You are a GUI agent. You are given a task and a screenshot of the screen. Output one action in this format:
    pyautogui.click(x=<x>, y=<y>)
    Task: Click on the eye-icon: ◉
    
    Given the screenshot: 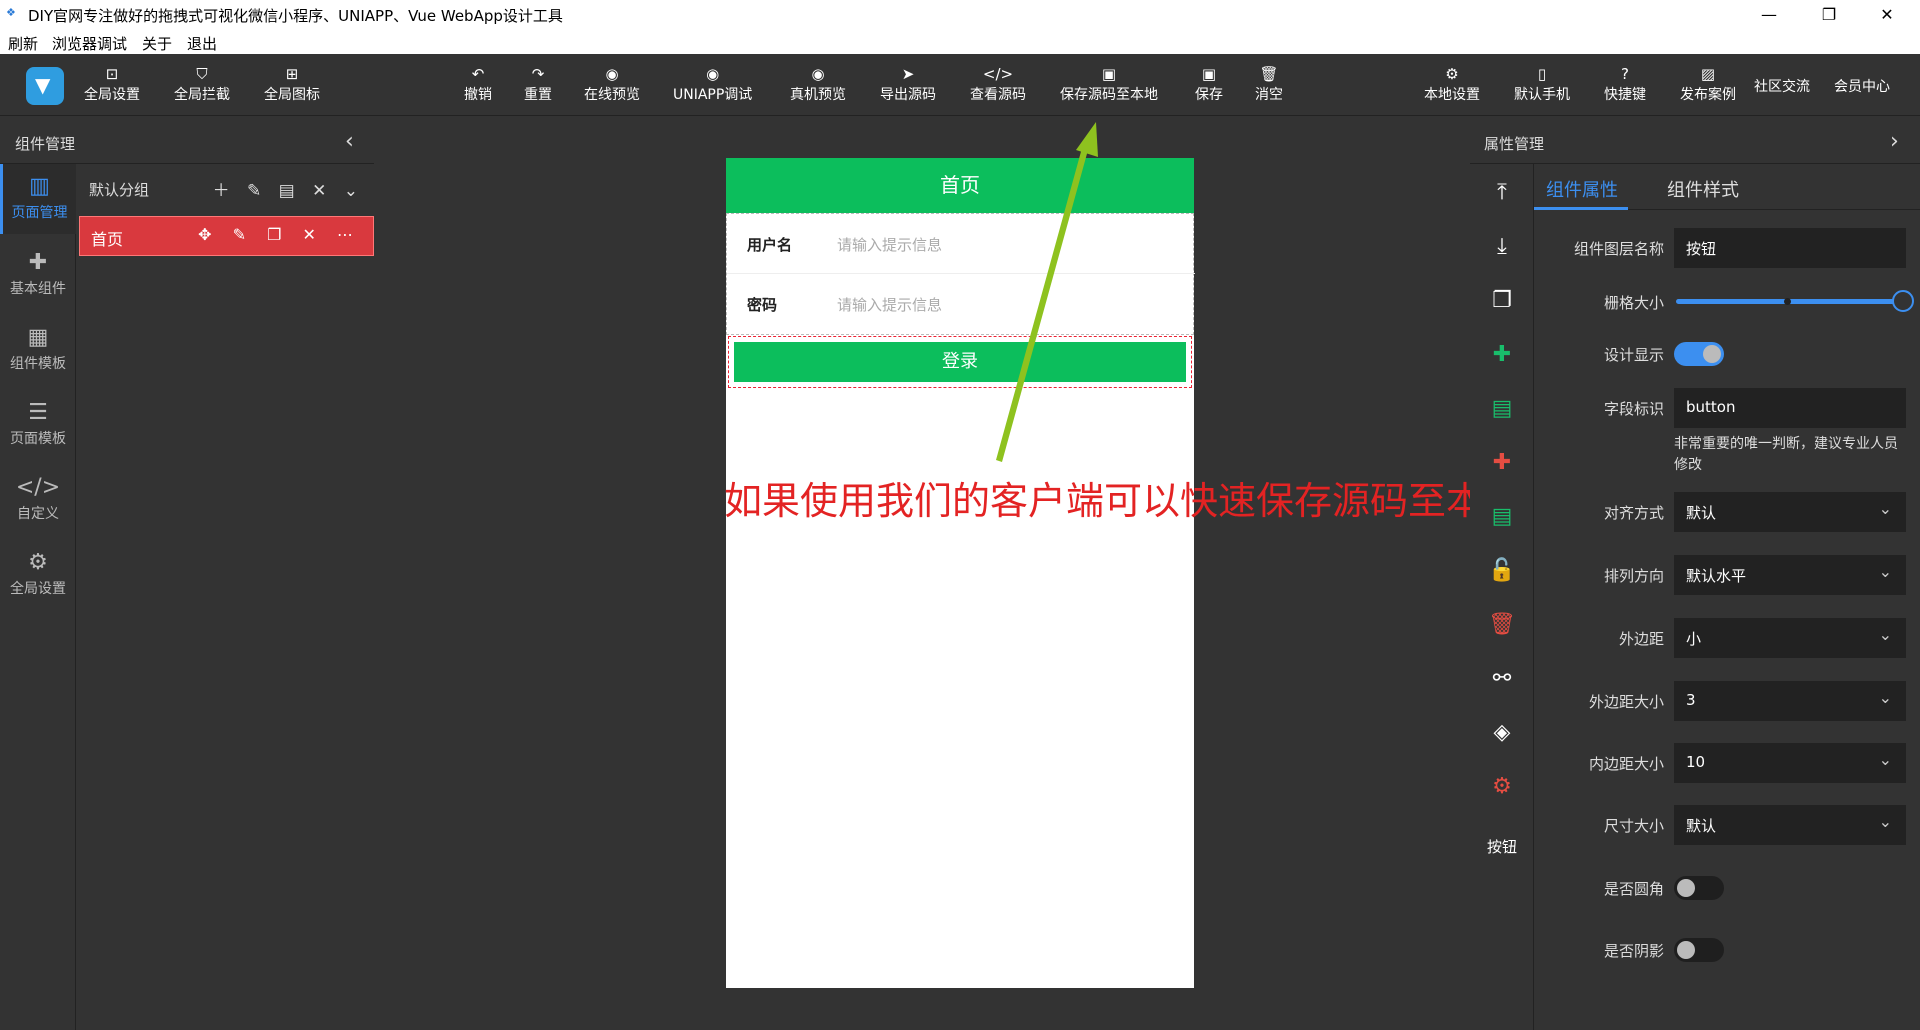 What is the action you would take?
    pyautogui.click(x=713, y=74)
    